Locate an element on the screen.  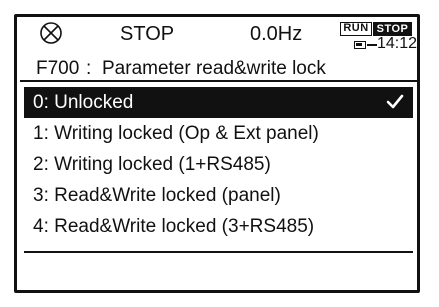
clock-time: 14:12 is located at coordinates (397, 43).